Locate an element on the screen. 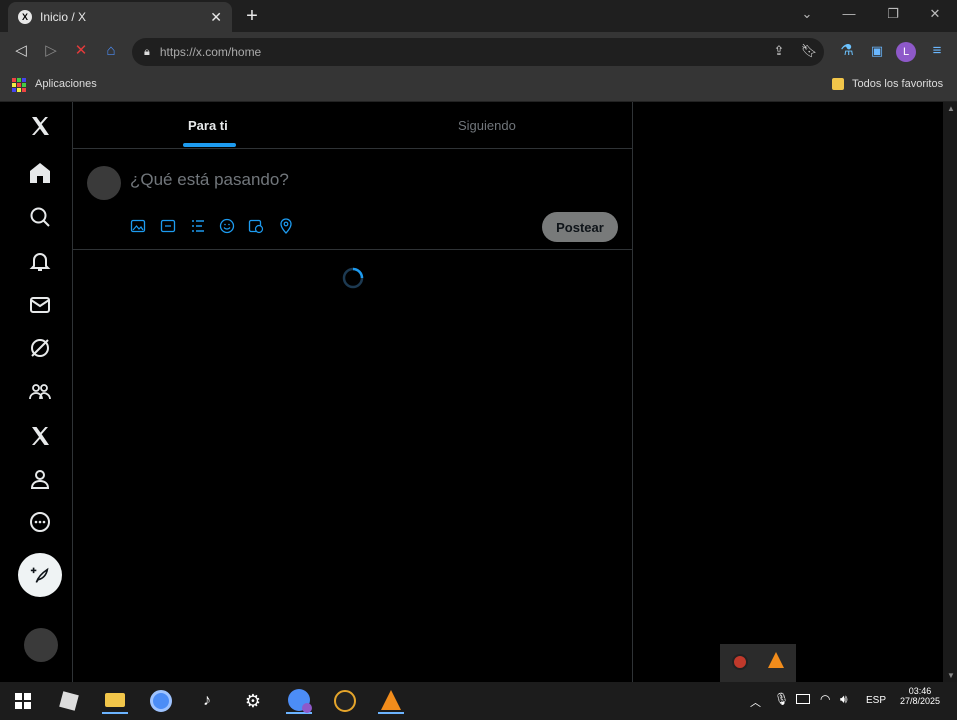 Image resolution: width=957 pixels, height=720 pixels. loading-spinner-icon is located at coordinates (353, 278).